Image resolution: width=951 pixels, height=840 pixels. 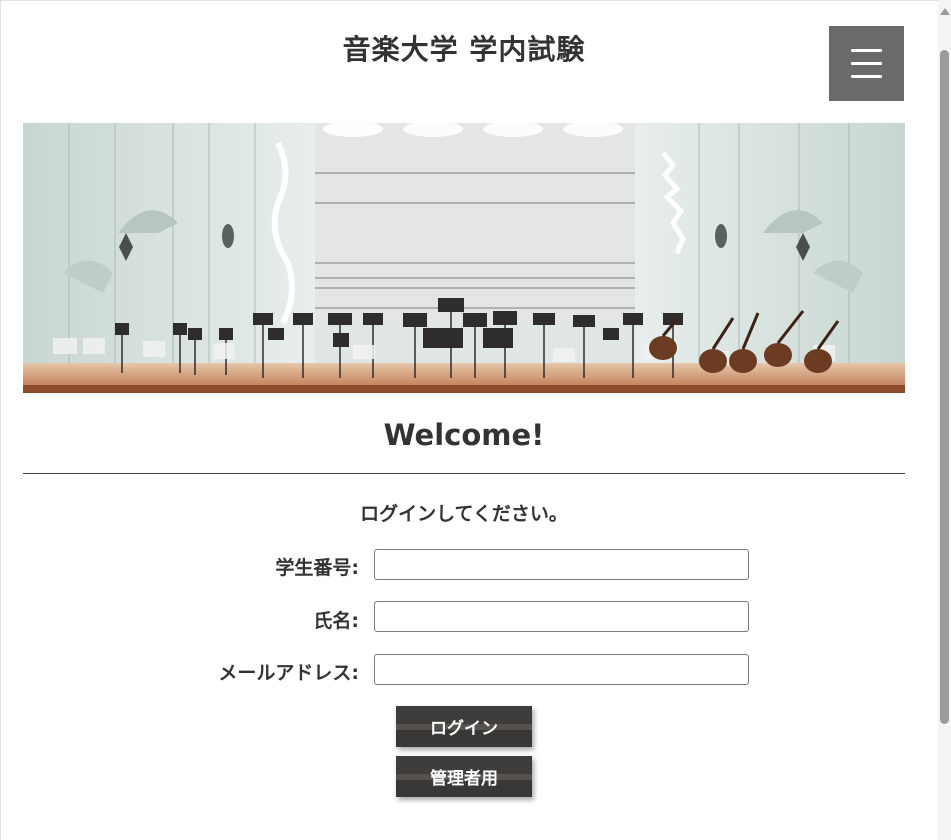 What do you see at coordinates (561, 616) in the screenshot?
I see `name-input` at bounding box center [561, 616].